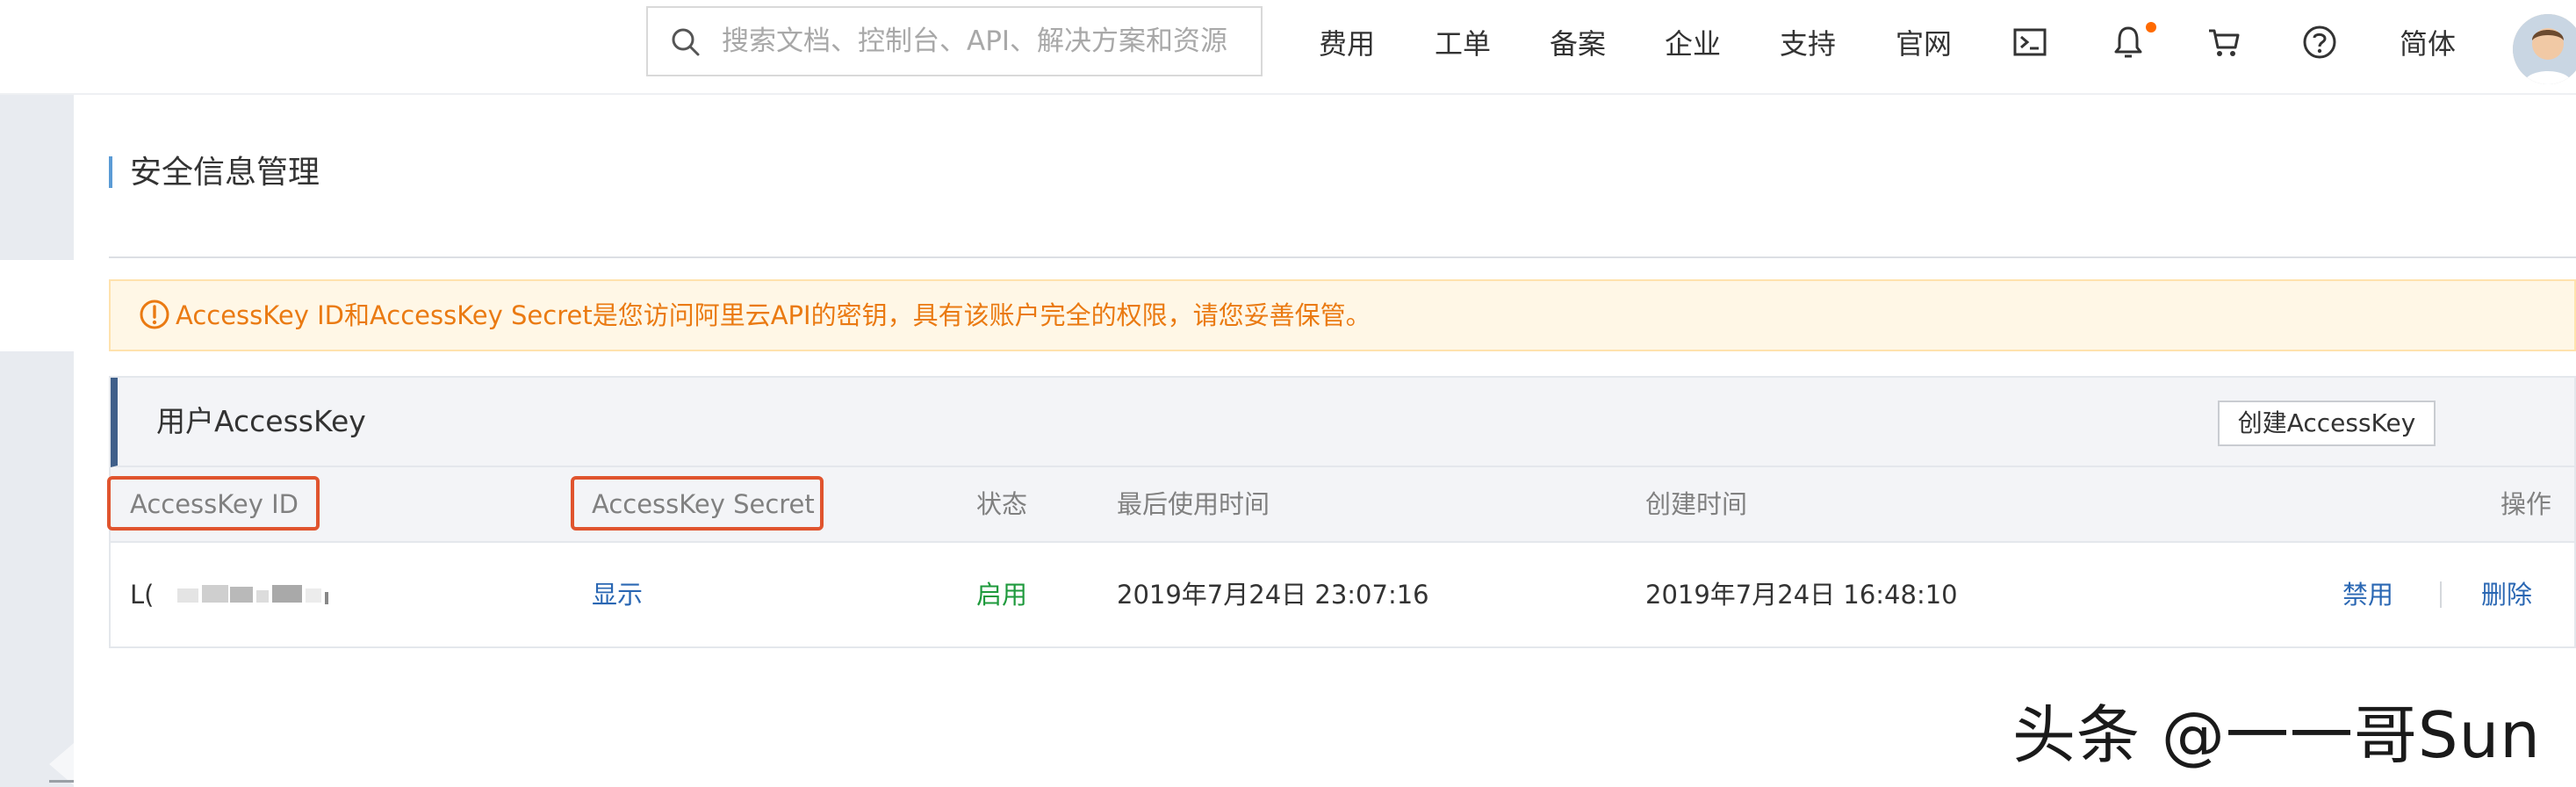  What do you see at coordinates (1578, 44) in the screenshot?
I see `nav-icp-filing: 备案` at bounding box center [1578, 44].